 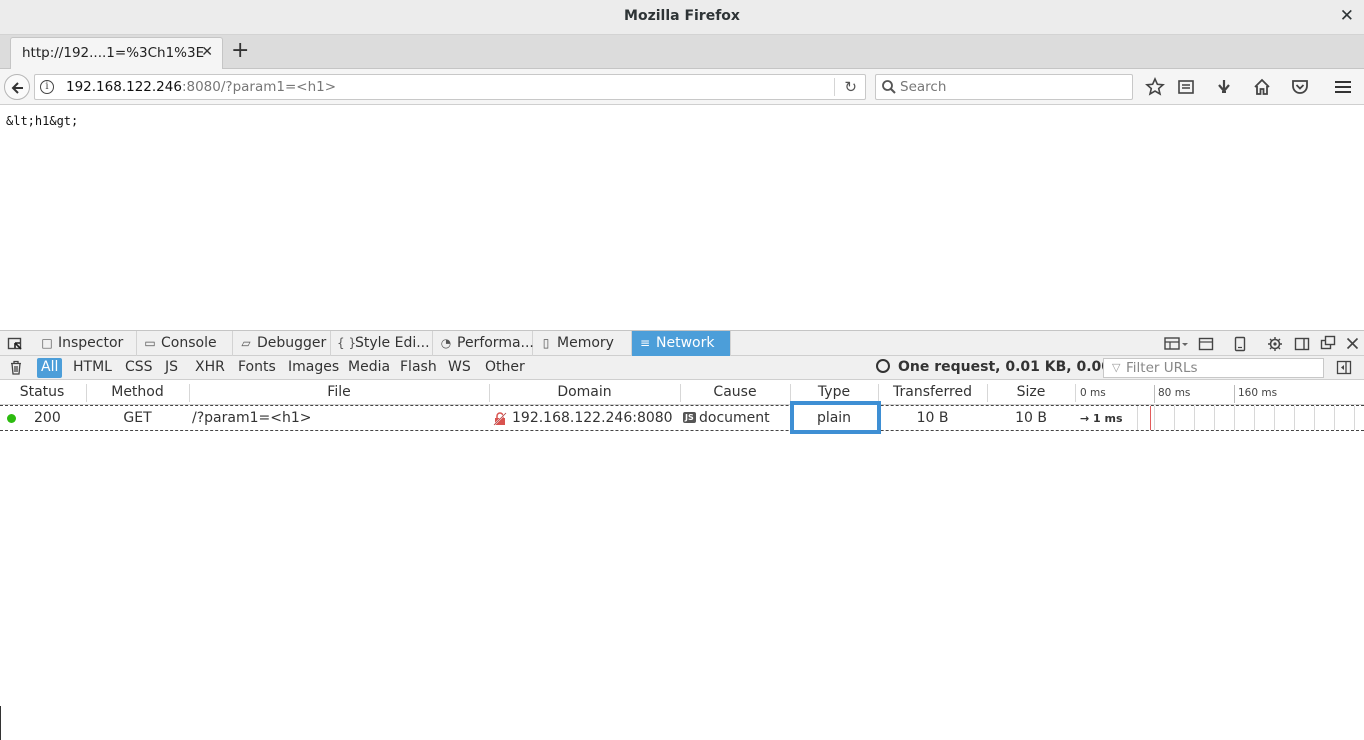 What do you see at coordinates (734, 418) in the screenshot?
I see `cell-cause: document` at bounding box center [734, 418].